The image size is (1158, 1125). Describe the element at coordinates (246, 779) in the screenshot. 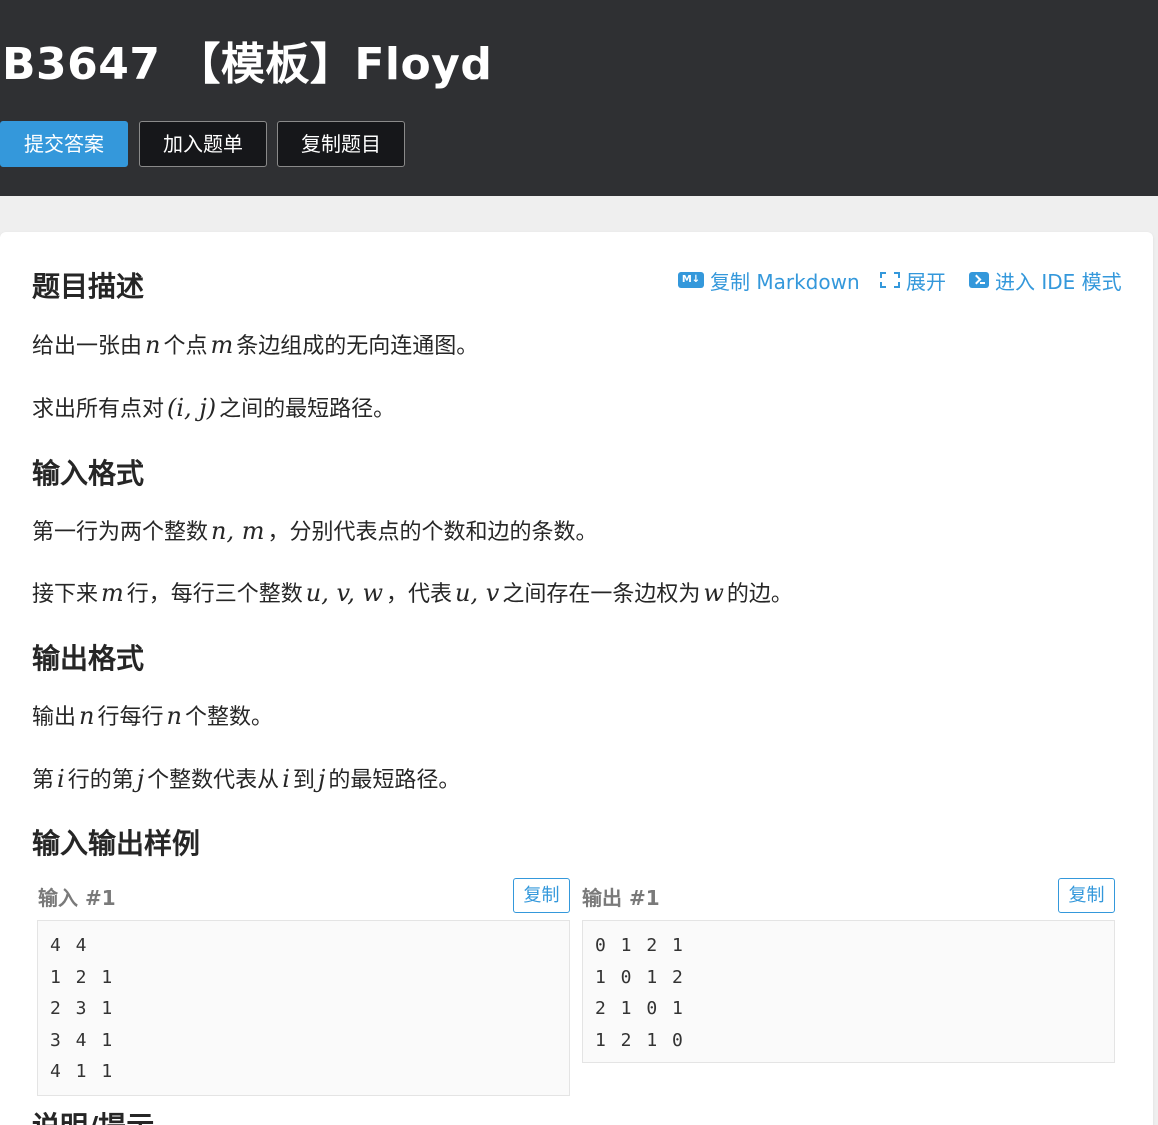

I see `output-format-paragraph-2: 第 i 行的第 j 个整数代表从 i 到 j 的最短路径。` at that location.